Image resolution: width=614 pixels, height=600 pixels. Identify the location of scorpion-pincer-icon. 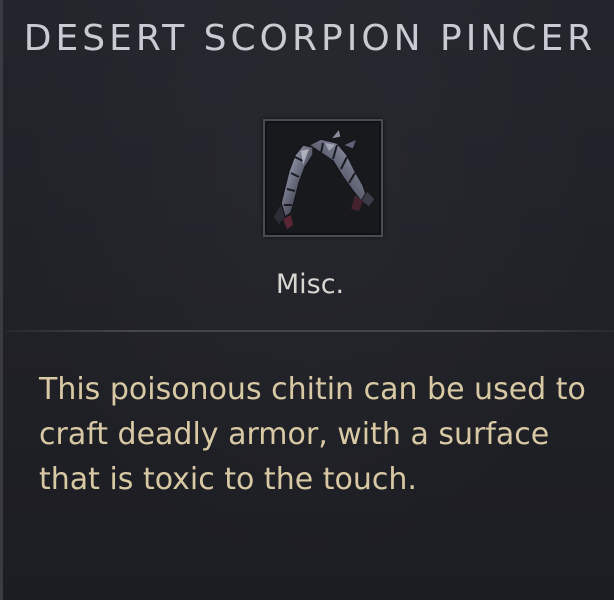
(324, 178).